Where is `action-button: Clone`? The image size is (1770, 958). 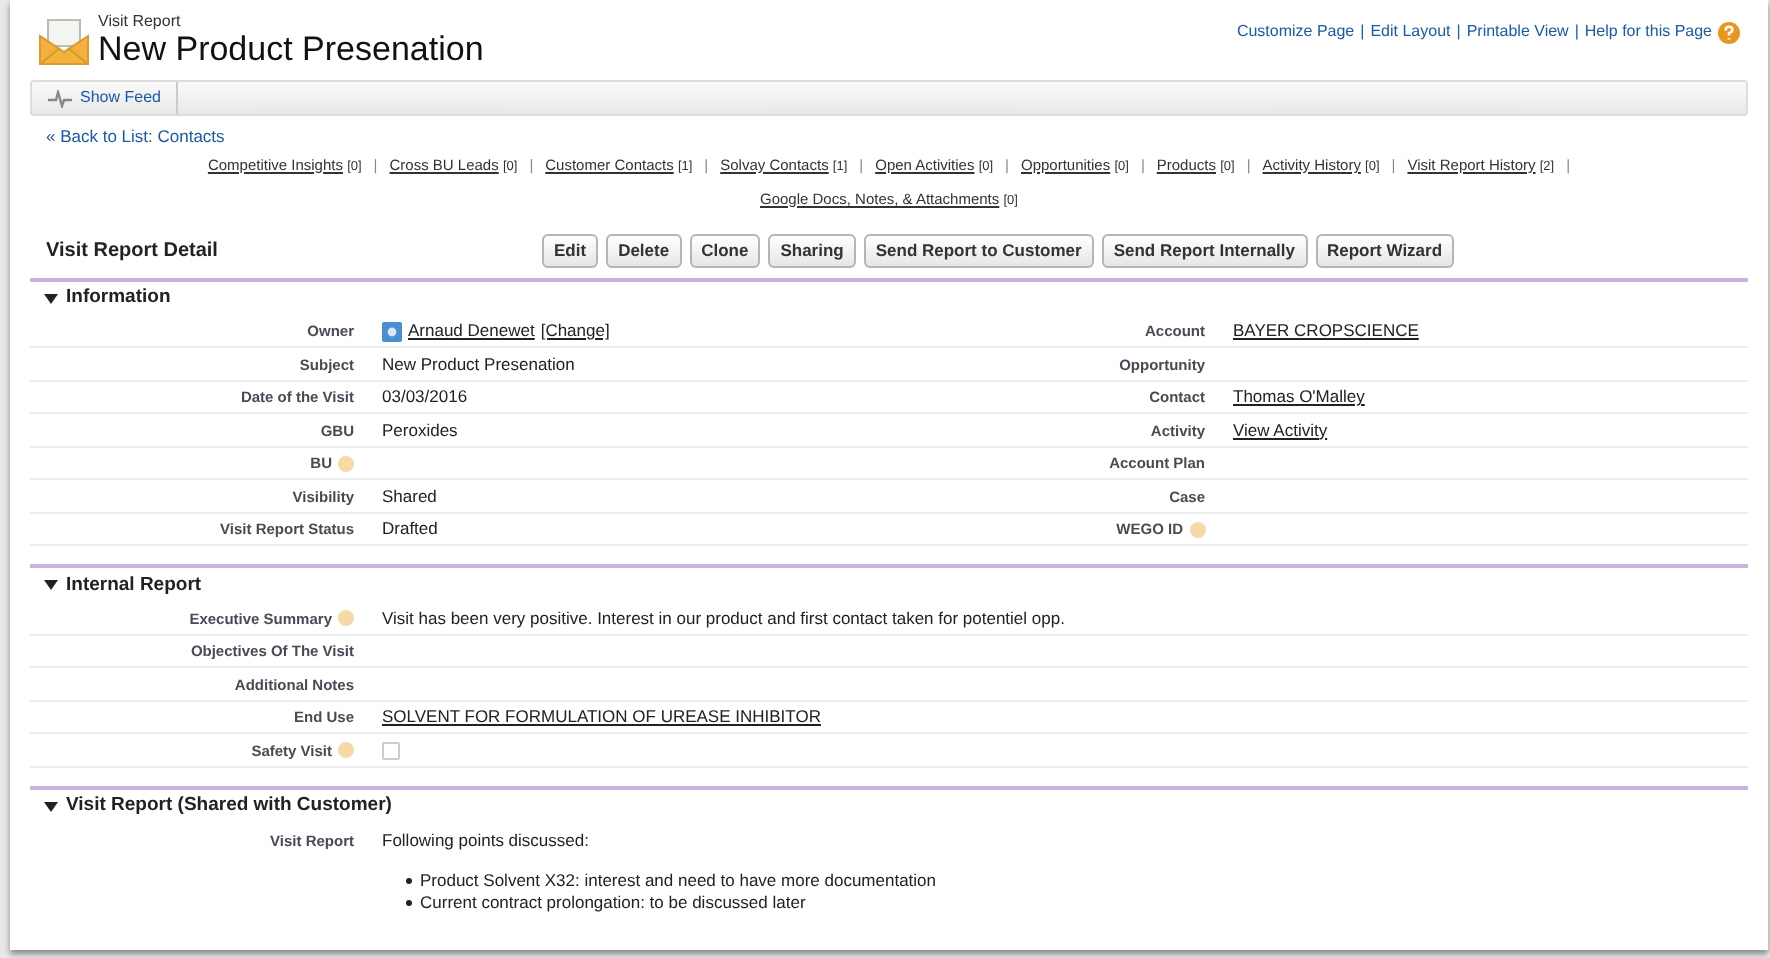 action-button: Clone is located at coordinates (725, 251).